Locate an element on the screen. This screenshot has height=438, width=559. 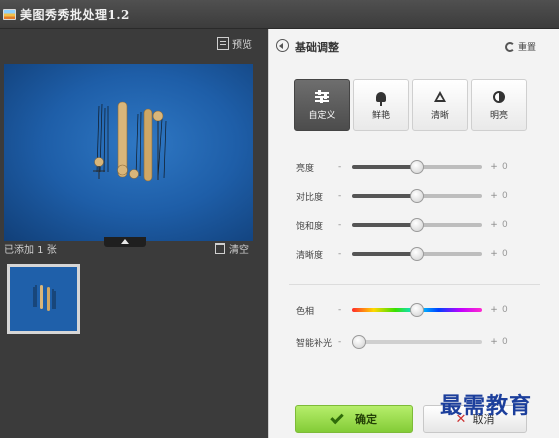
slider-label: 色相 is located at coordinates (305, 311).